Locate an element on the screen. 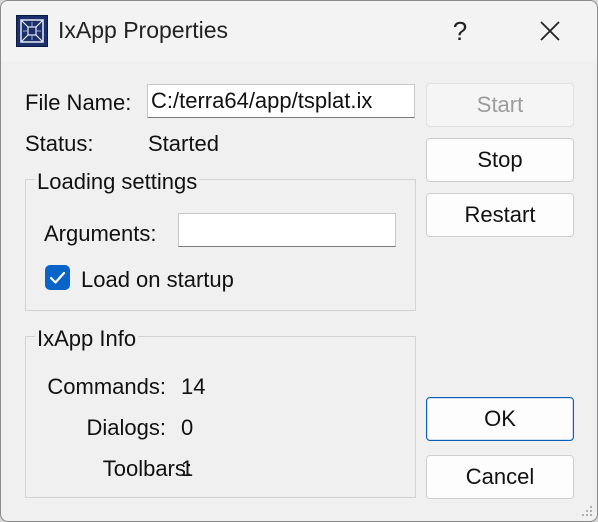 The height and width of the screenshot is (522, 598). status-value: Started is located at coordinates (183, 143).